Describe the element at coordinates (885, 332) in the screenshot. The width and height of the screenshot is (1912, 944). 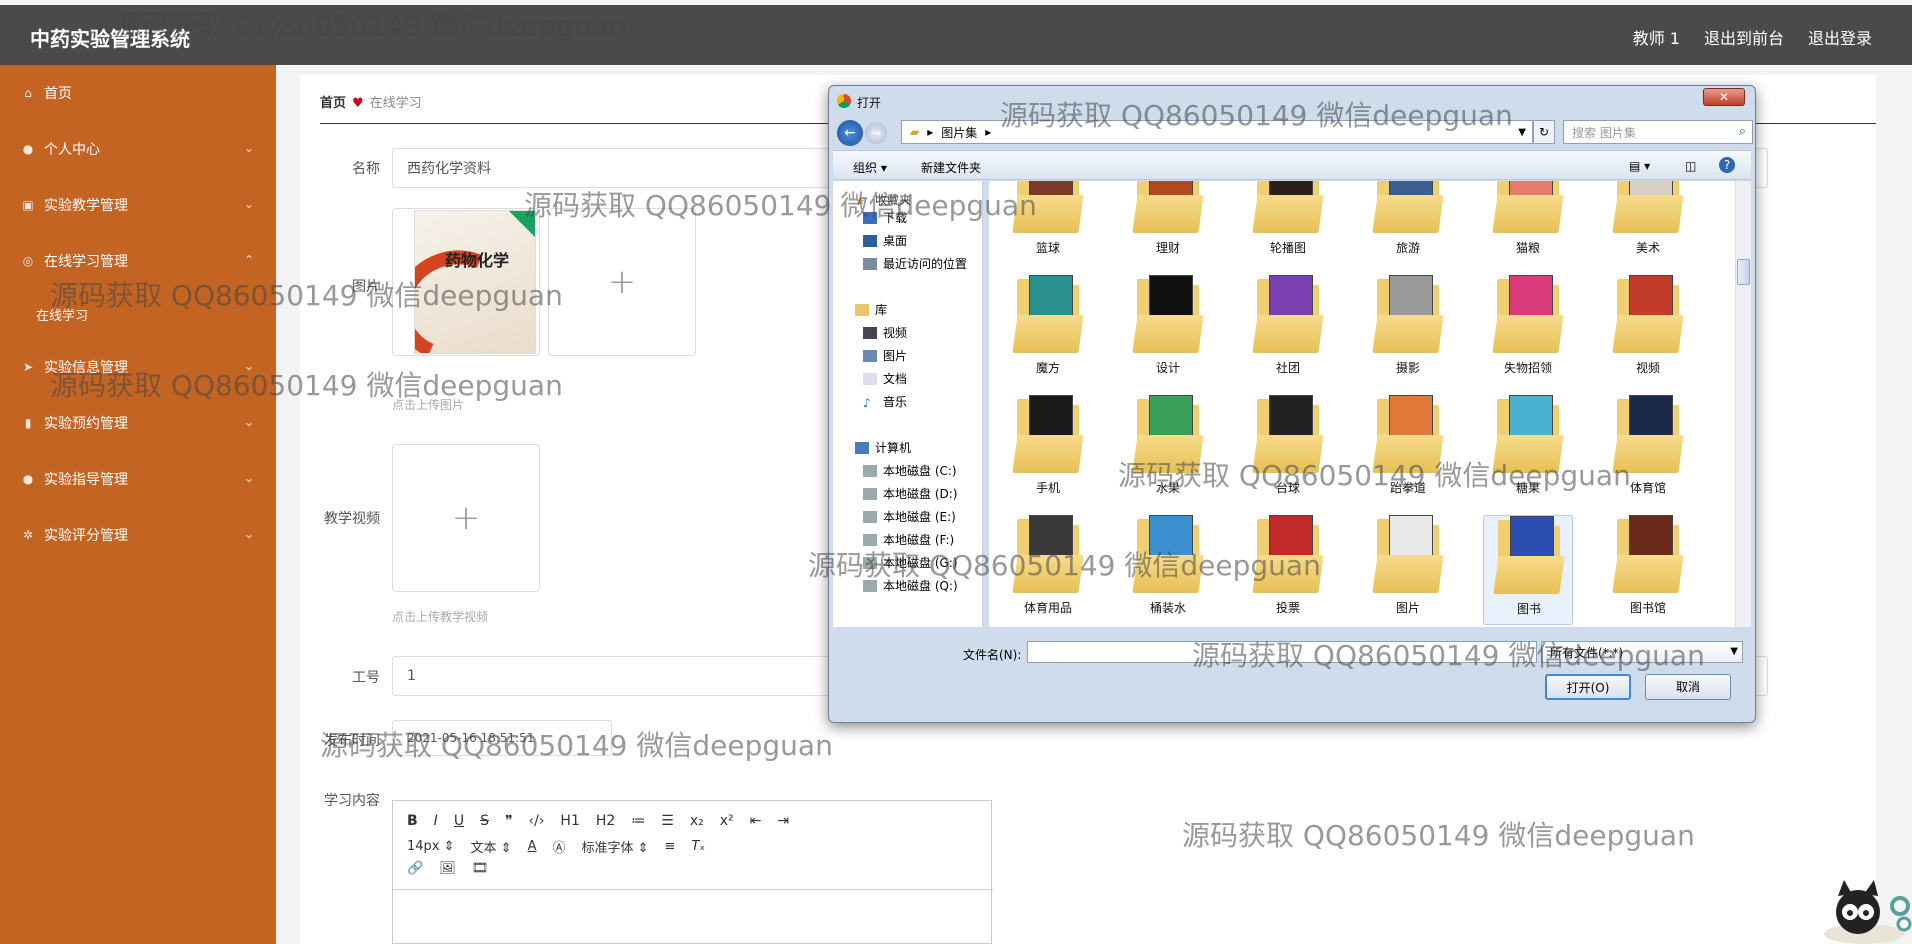
I see `nav-videos: 视频` at that location.